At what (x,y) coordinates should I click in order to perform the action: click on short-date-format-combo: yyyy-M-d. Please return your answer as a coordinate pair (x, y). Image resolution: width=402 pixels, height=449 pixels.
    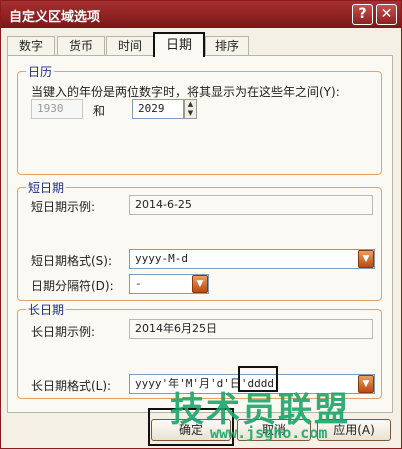
    Looking at the image, I should click on (252, 259).